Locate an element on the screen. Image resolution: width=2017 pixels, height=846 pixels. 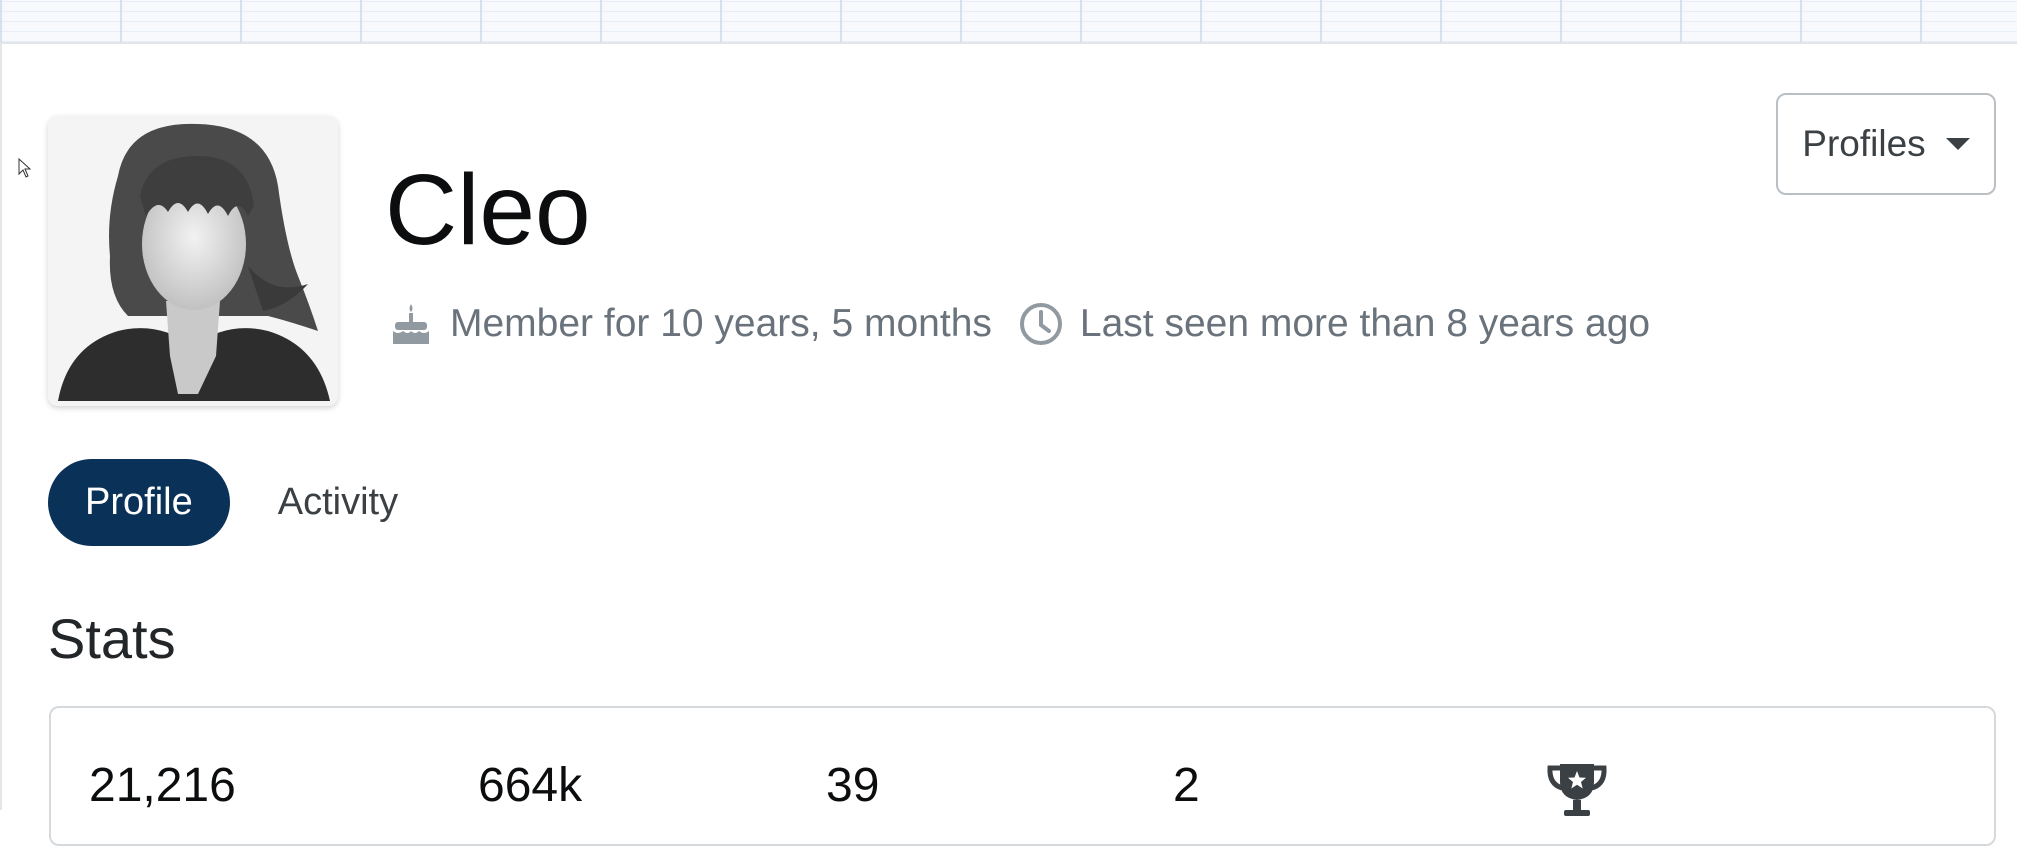
trophy-icon is located at coordinates (1577, 790).